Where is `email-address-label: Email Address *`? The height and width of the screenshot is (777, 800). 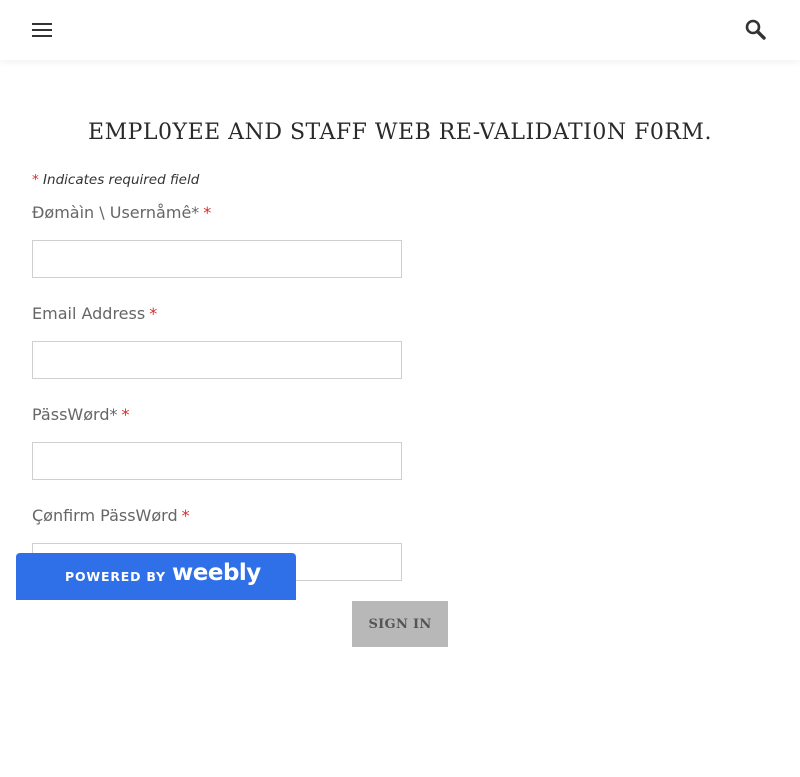 email-address-label: Email Address * is located at coordinates (94, 313).